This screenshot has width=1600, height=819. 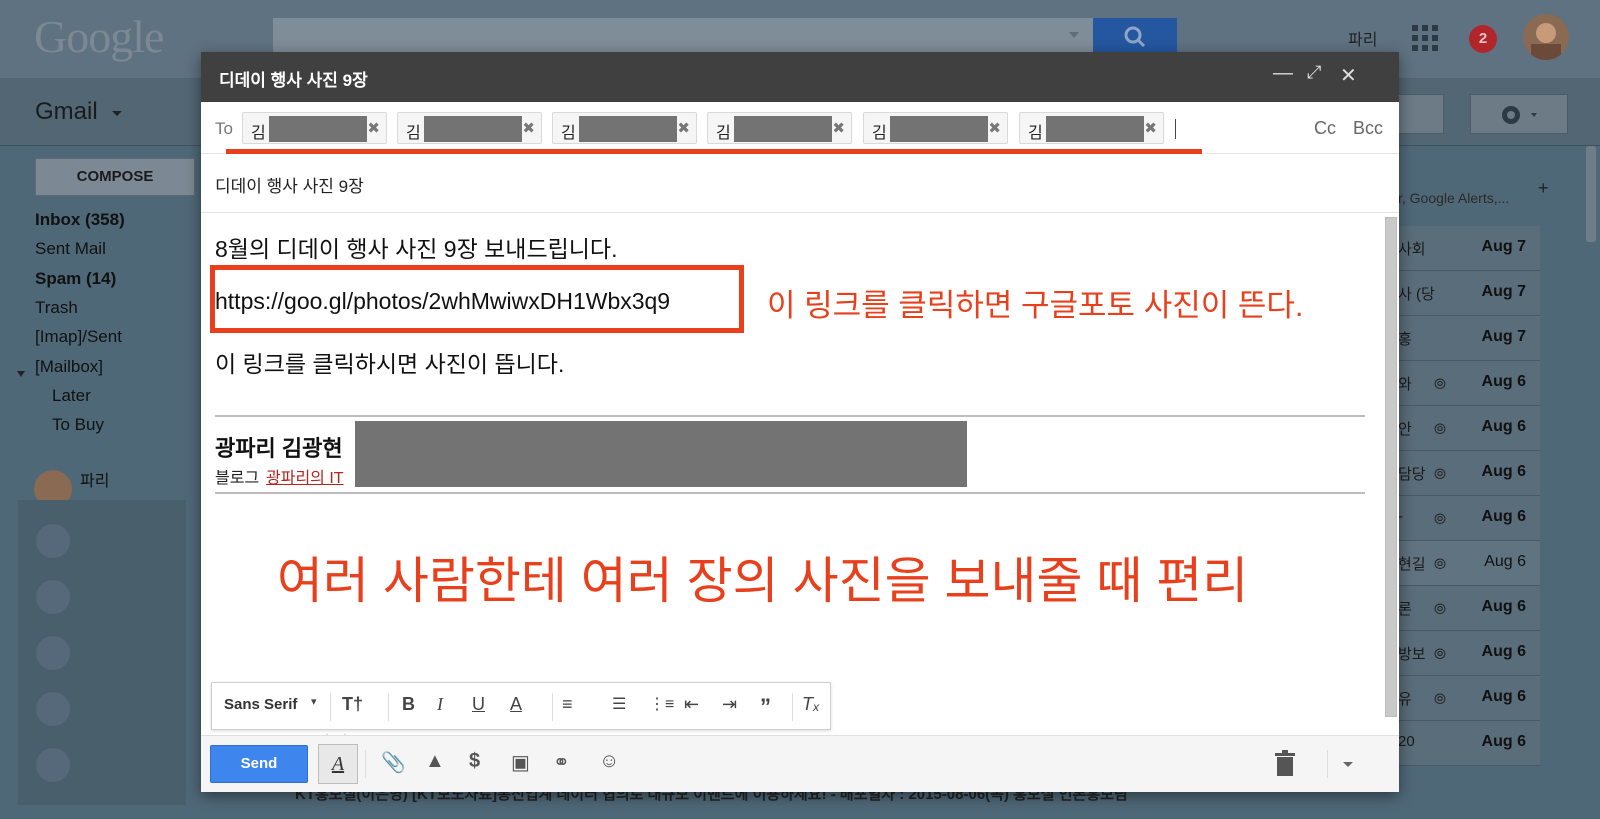 What do you see at coordinates (561, 762) in the screenshot?
I see `insert-link-icon: ⚭` at bounding box center [561, 762].